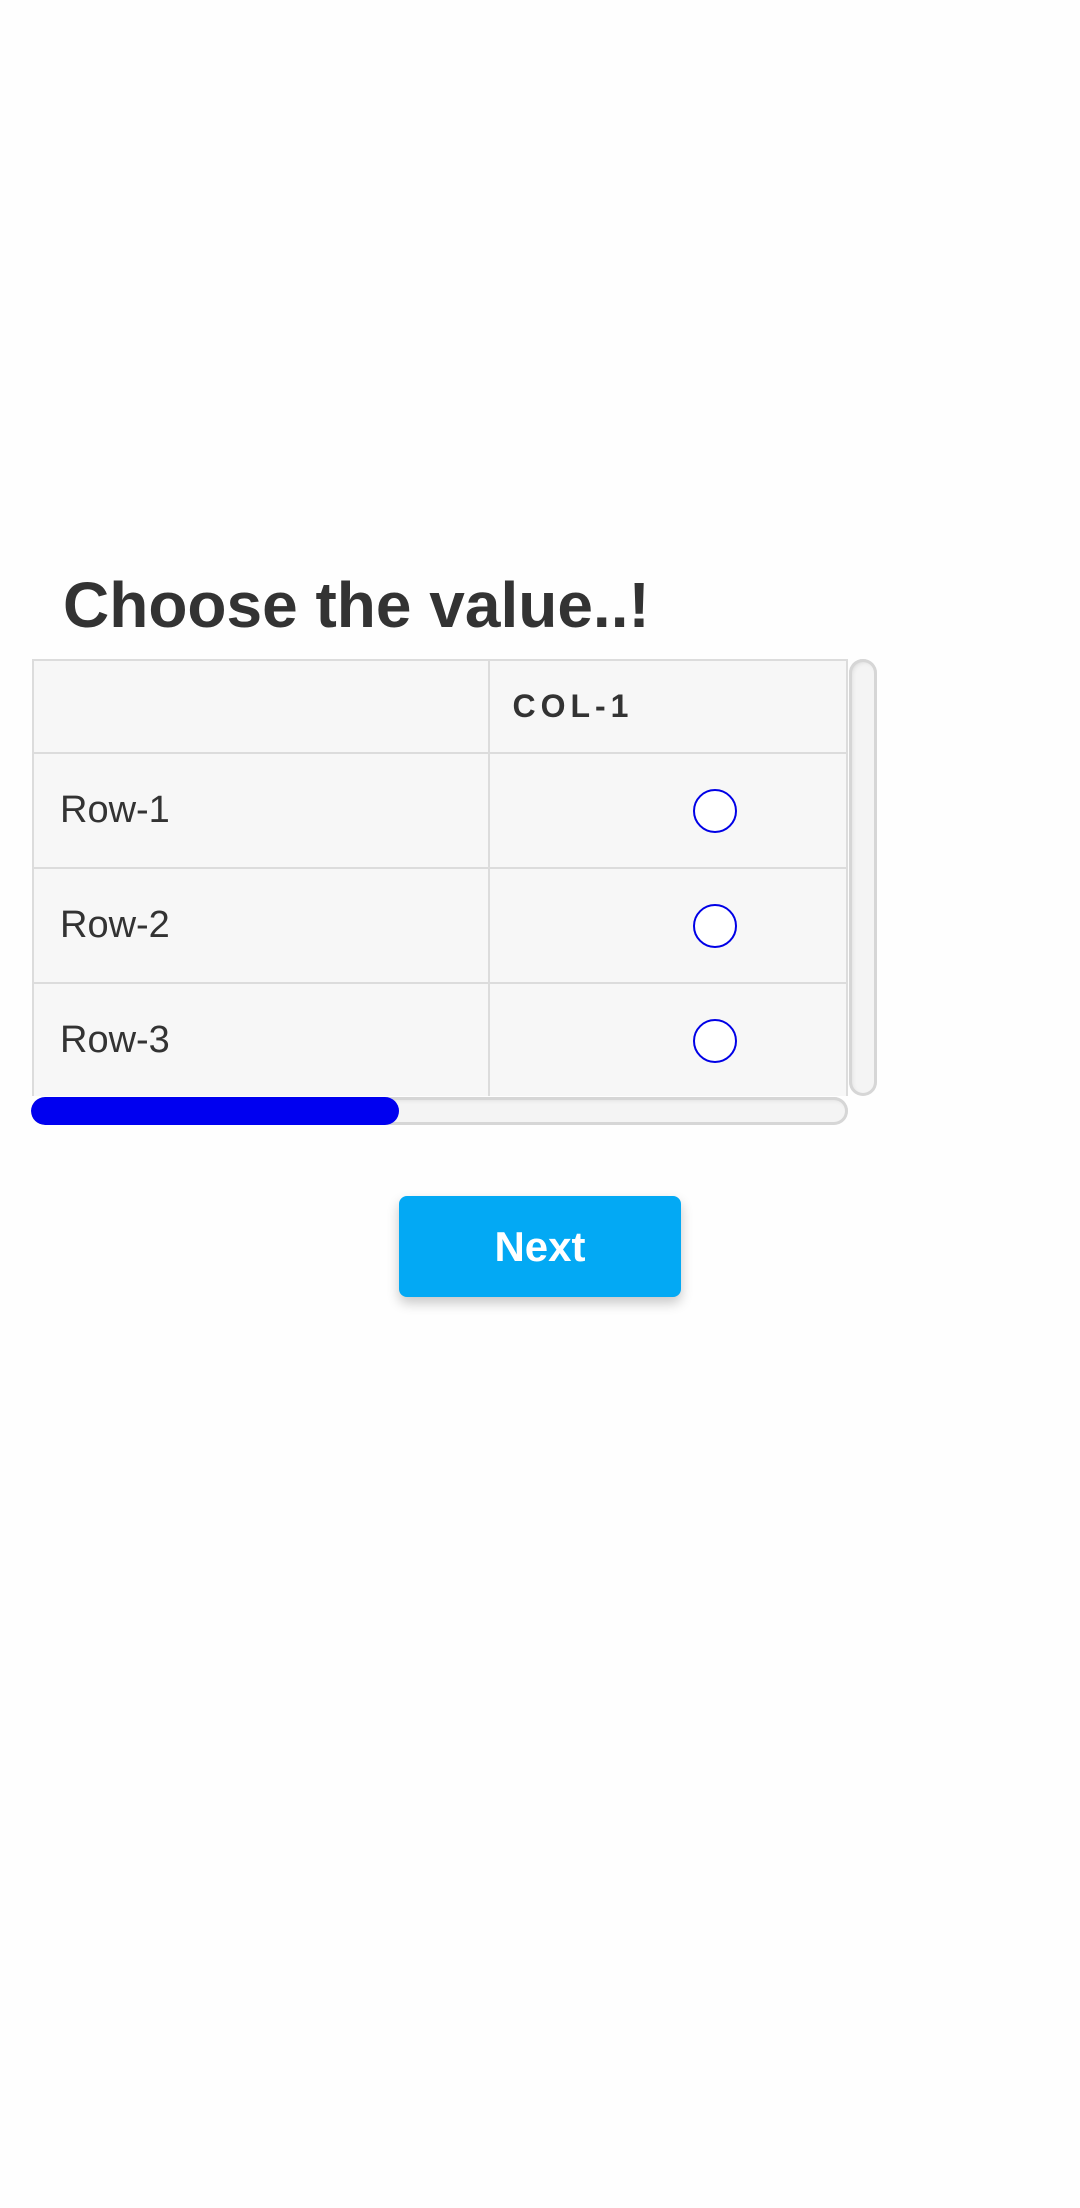 The width and height of the screenshot is (1080, 2208). I want to click on table-row: Row-3, so click(440, 1039).